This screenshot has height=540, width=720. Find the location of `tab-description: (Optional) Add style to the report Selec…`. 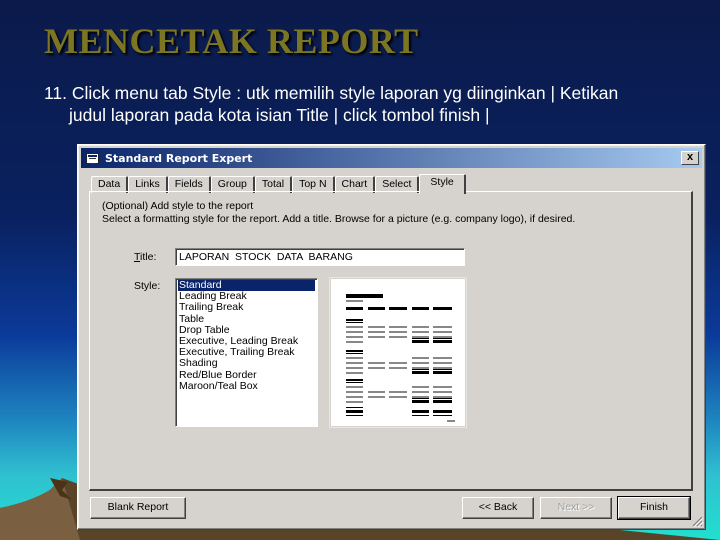

tab-description: (Optional) Add style to the report Selec… is located at coordinates (338, 213).